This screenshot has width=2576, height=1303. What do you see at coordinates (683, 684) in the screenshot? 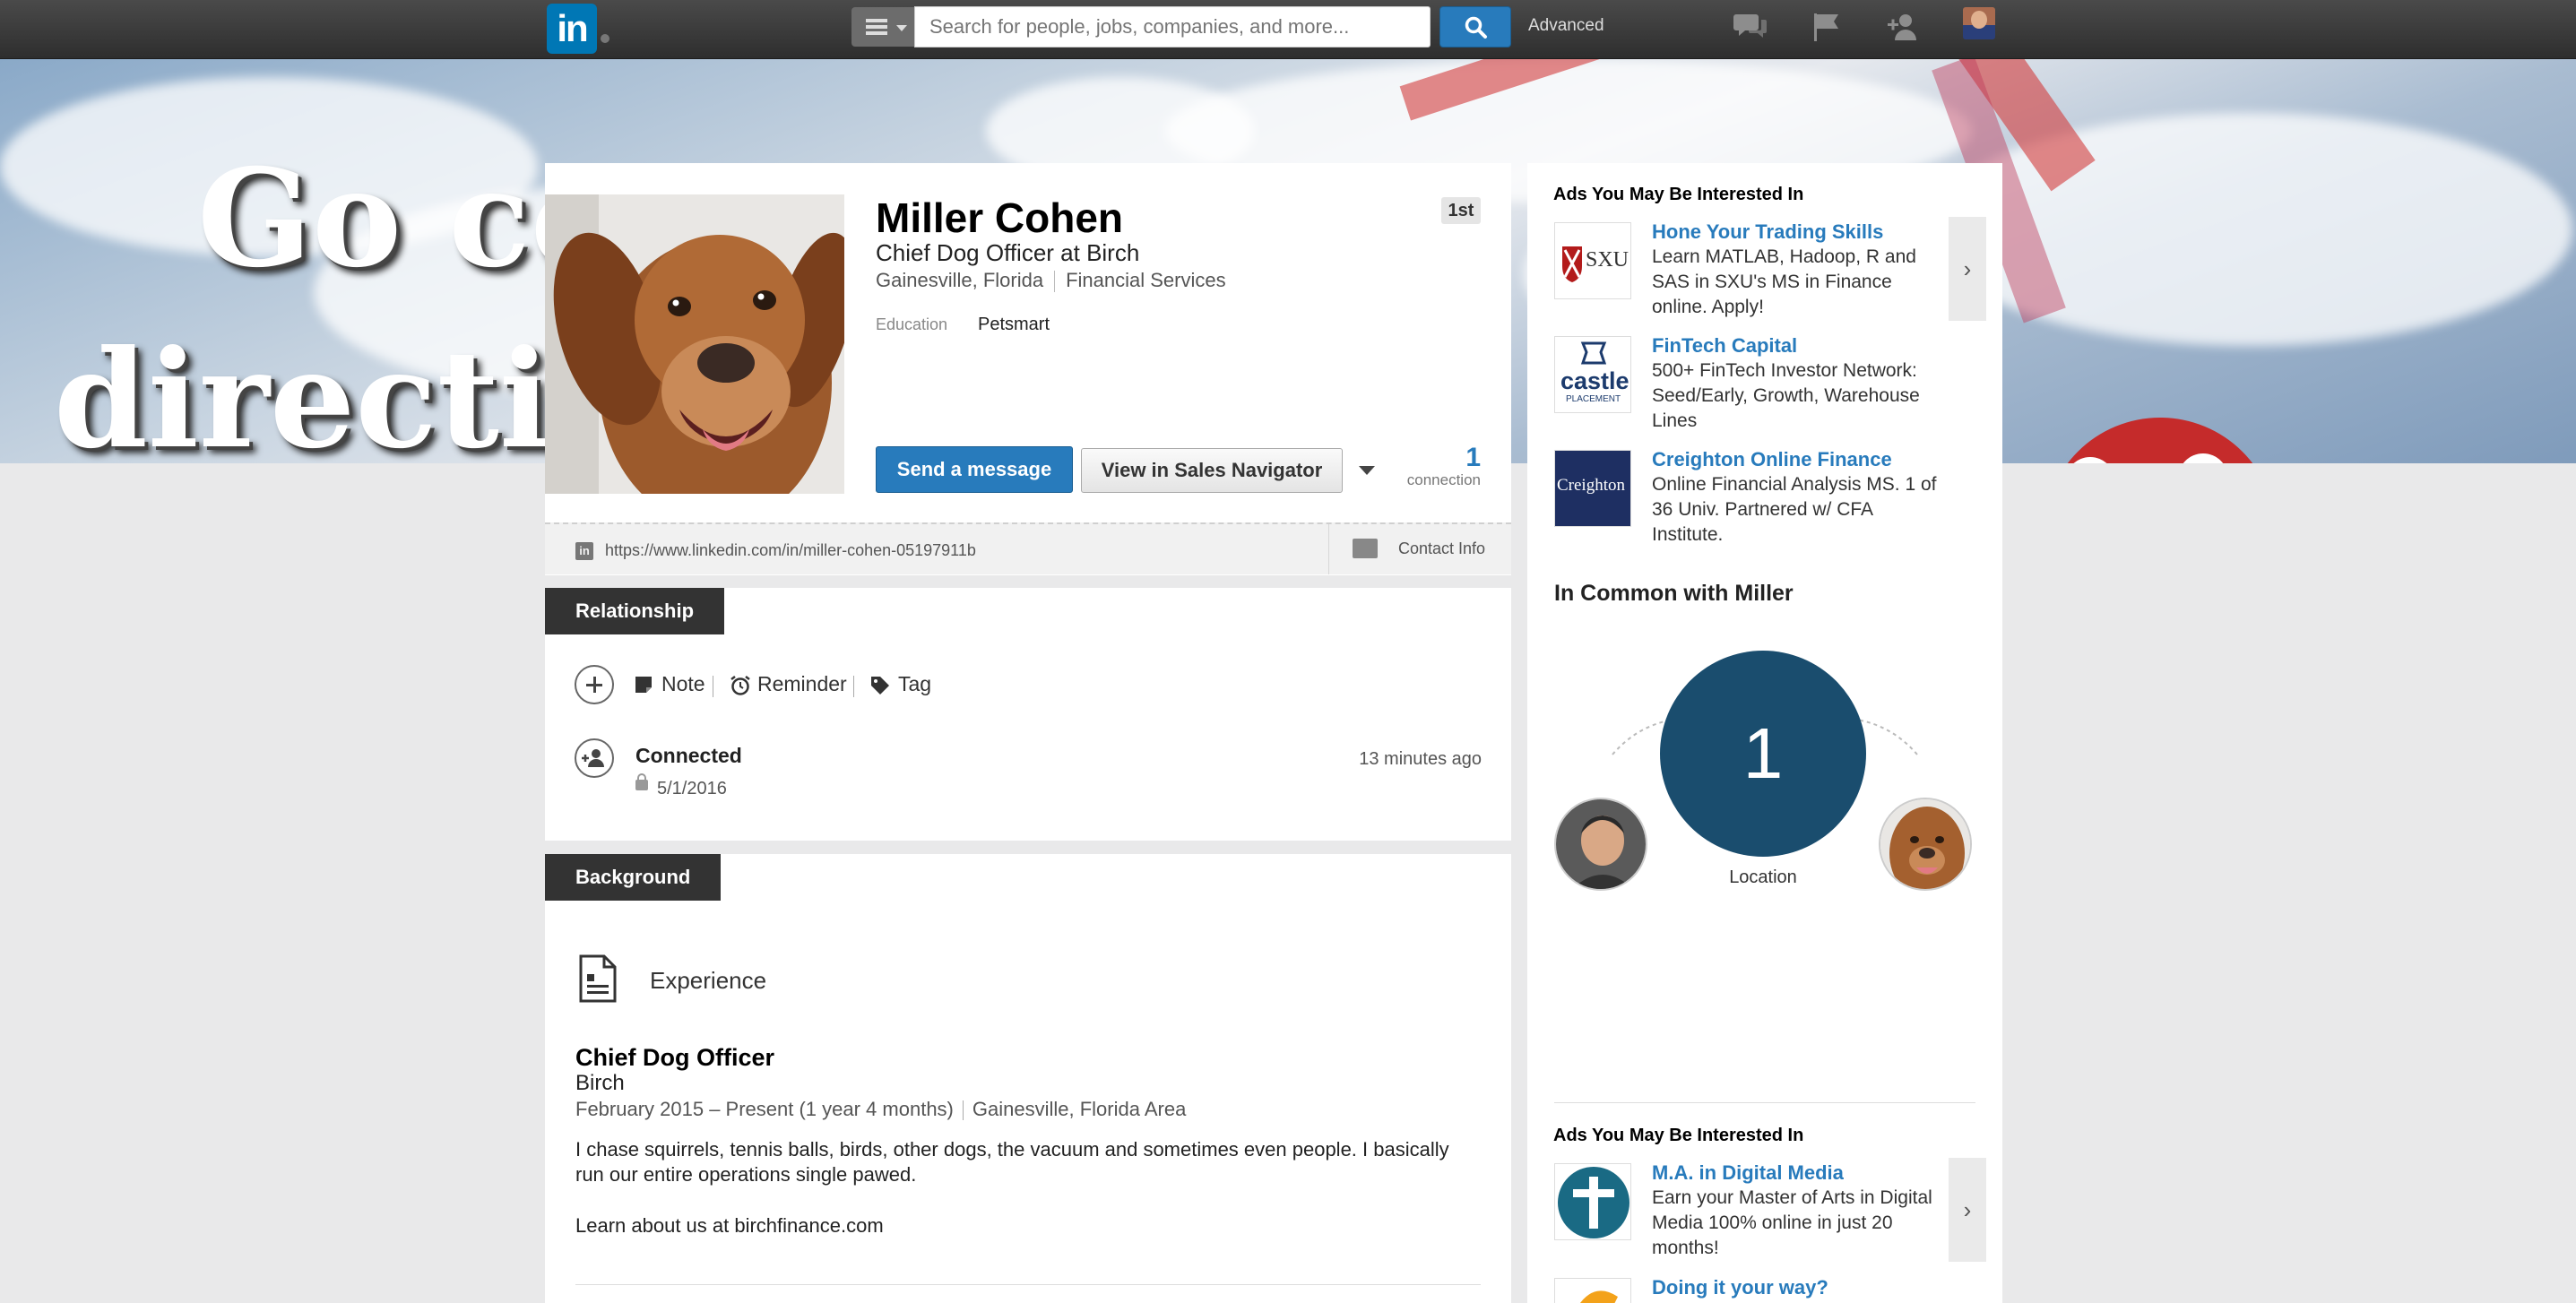
I see `note-button: Note` at bounding box center [683, 684].